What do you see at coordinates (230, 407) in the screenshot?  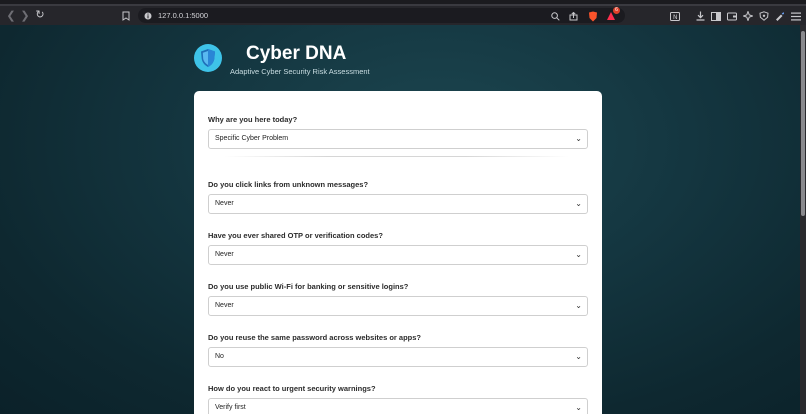 I see `select-value: Verify first` at bounding box center [230, 407].